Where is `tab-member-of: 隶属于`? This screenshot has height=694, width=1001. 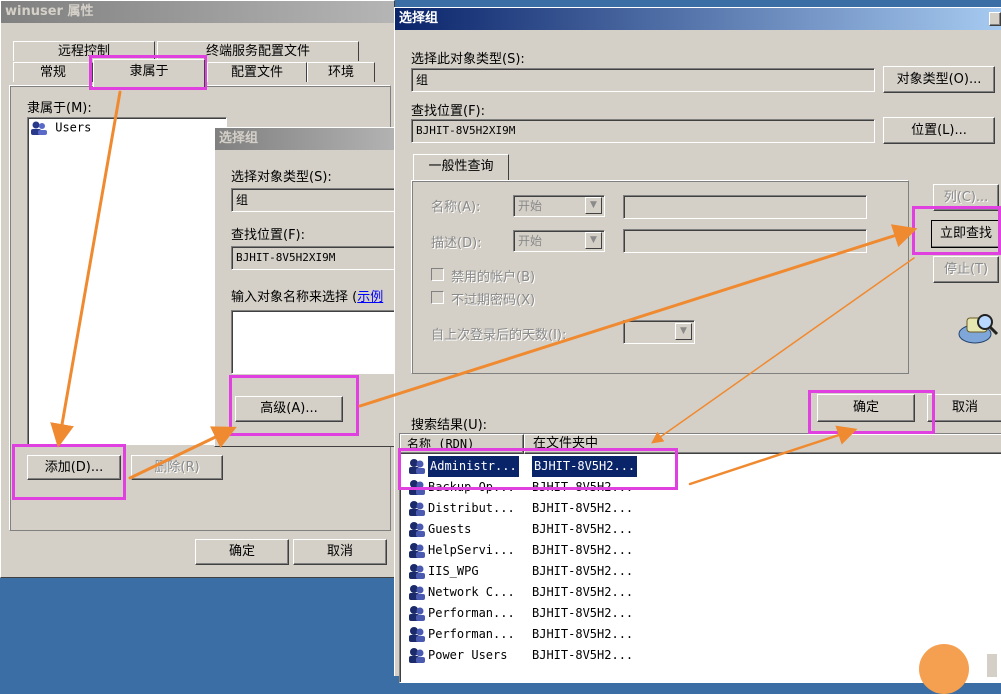 tab-member-of: 隶属于 is located at coordinates (149, 73).